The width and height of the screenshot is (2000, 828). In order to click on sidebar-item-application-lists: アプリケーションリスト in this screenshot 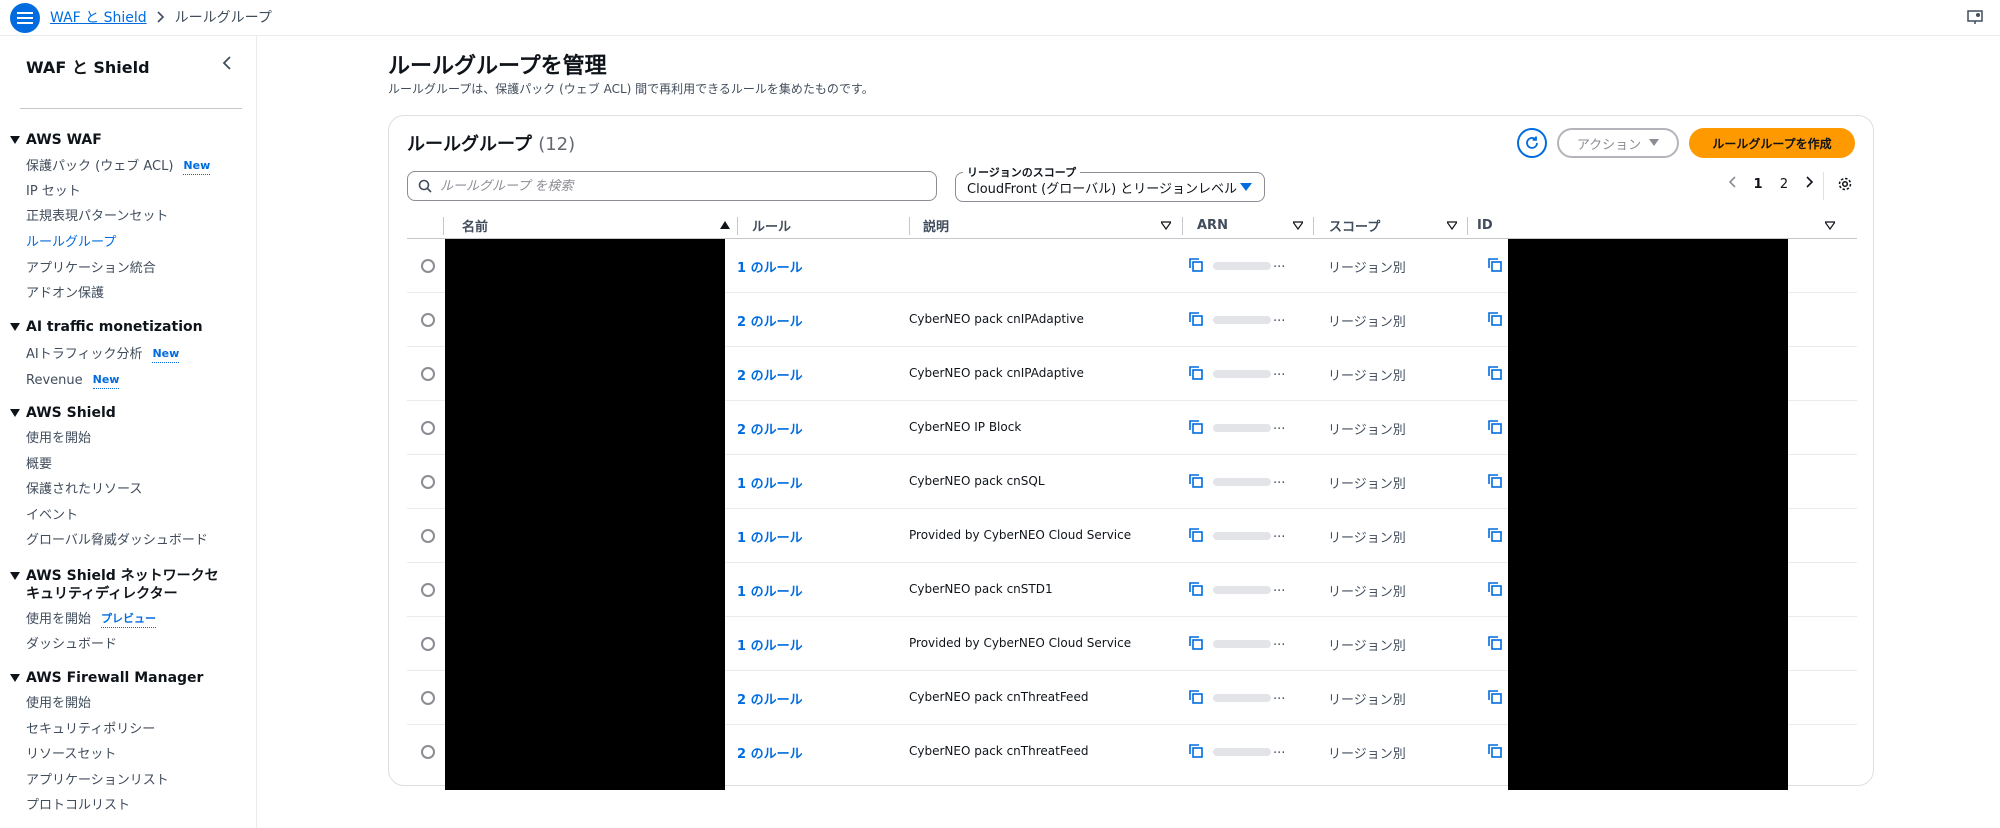, I will do `click(97, 781)`.